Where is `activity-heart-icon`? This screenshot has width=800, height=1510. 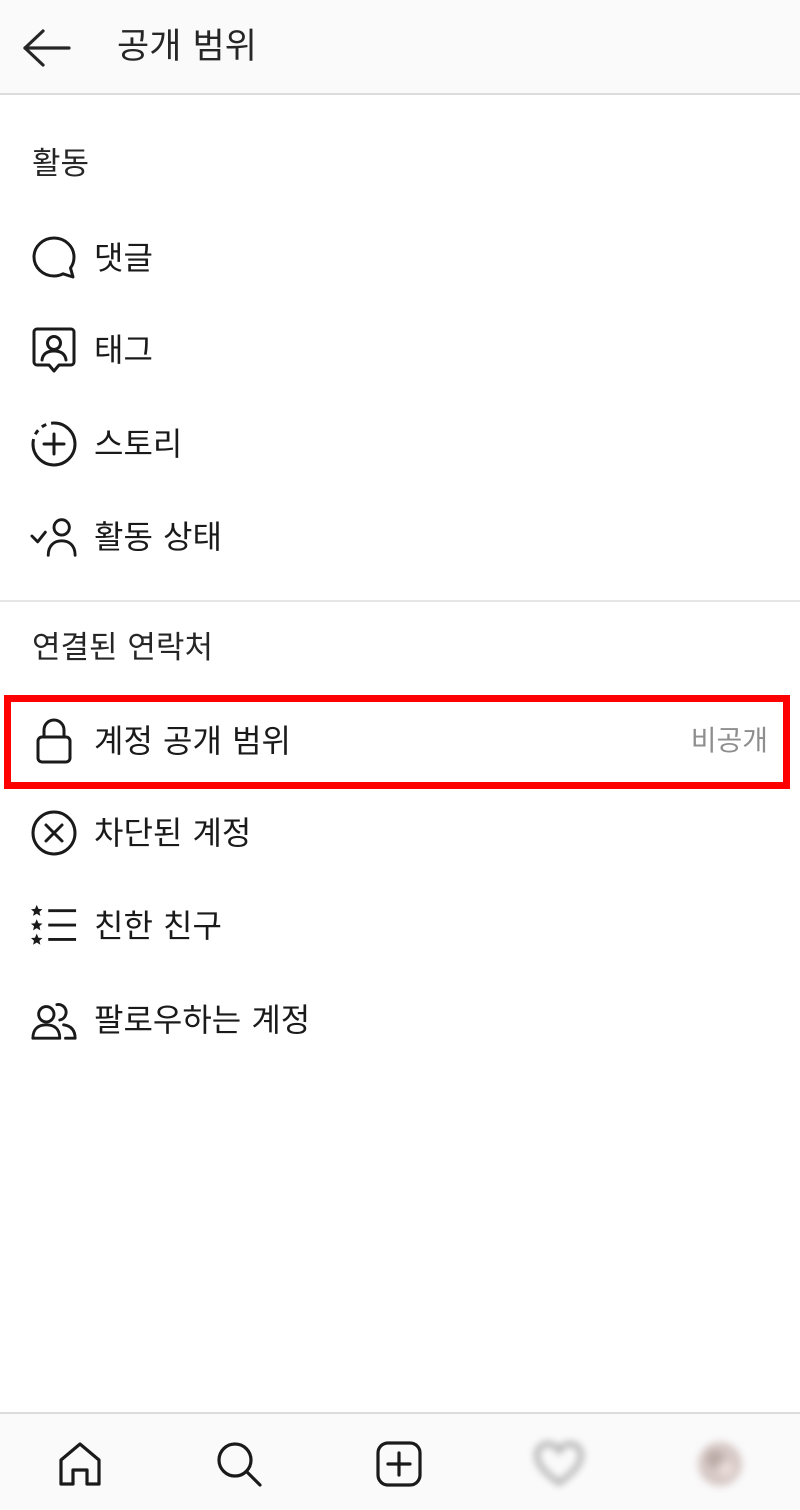
activity-heart-icon is located at coordinates (559, 1464).